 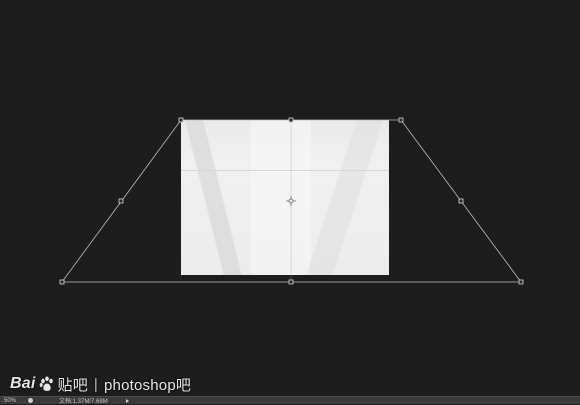 What do you see at coordinates (401, 120) in the screenshot?
I see `handle-top-right` at bounding box center [401, 120].